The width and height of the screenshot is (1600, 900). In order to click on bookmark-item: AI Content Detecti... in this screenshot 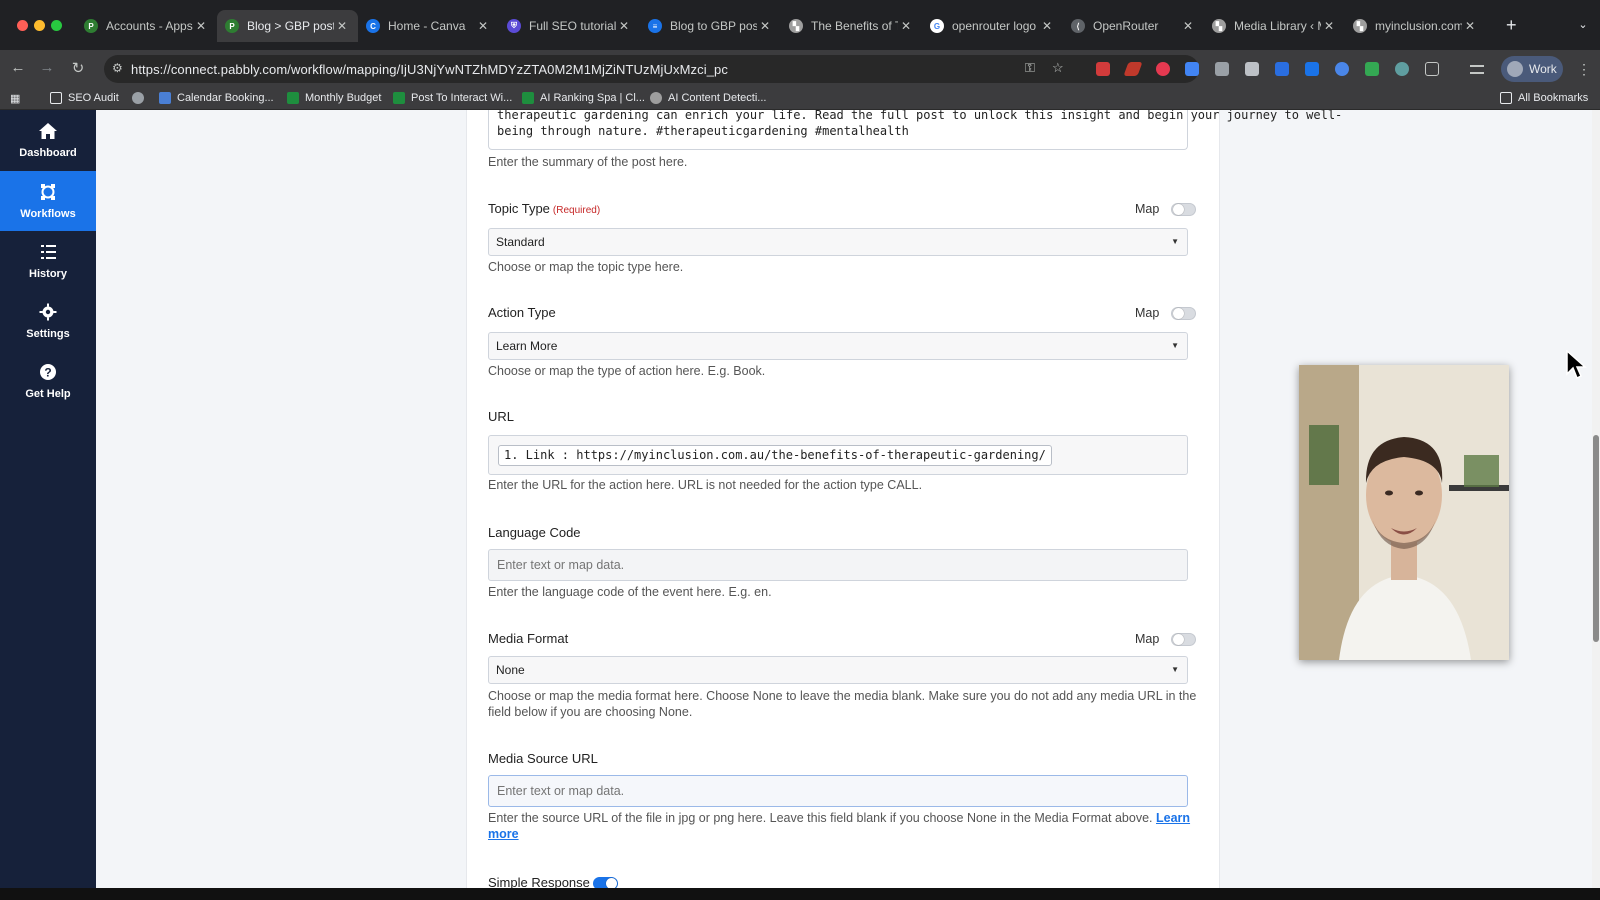, I will do `click(708, 98)`.